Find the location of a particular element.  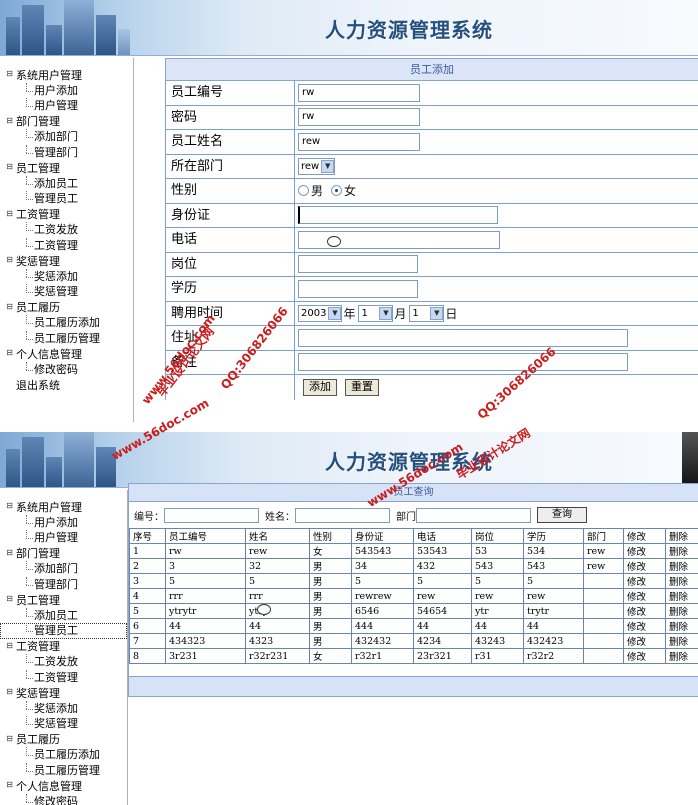

query-name-input is located at coordinates (342, 515).